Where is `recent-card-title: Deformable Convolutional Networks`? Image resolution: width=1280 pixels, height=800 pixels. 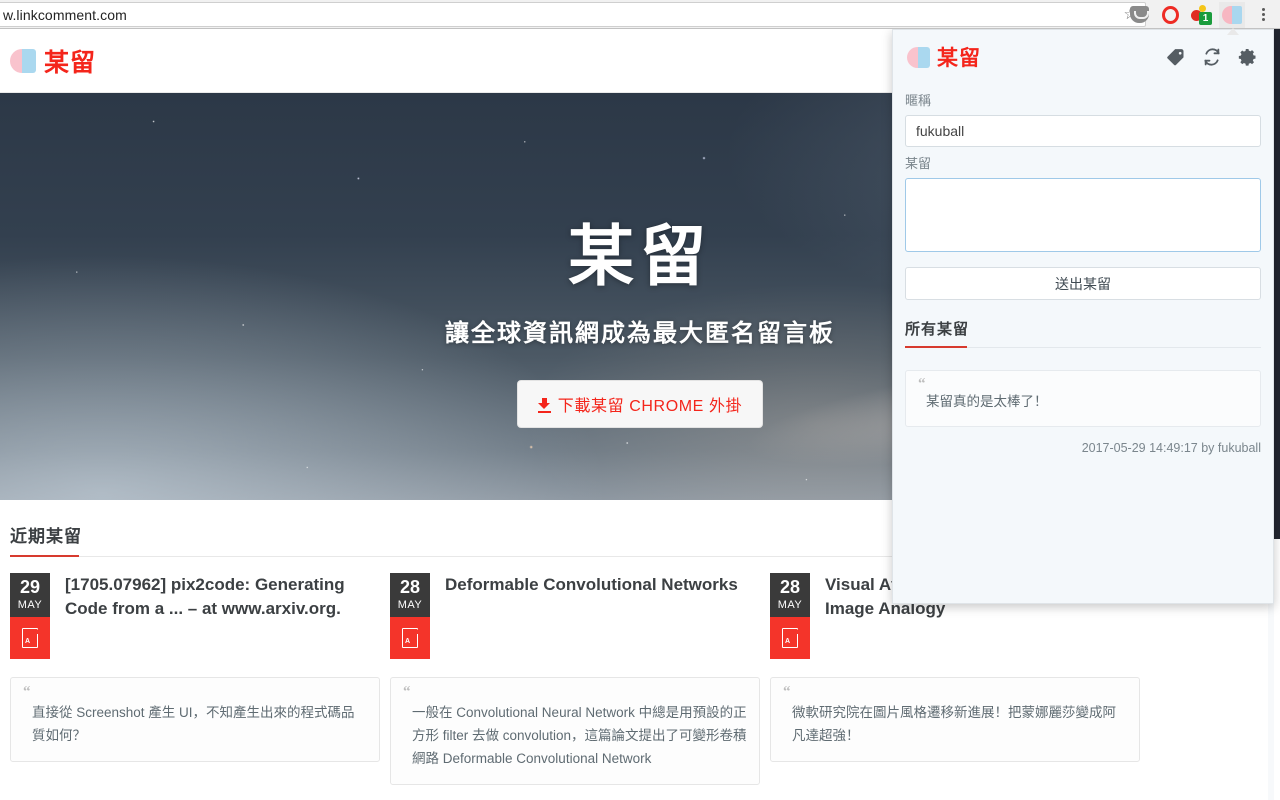
recent-card-title: Deformable Convolutional Networks is located at coordinates (591, 585).